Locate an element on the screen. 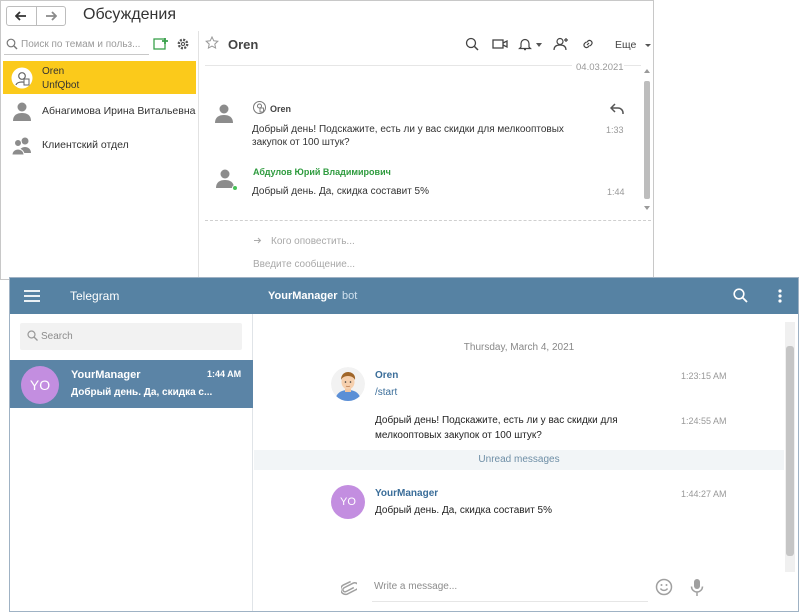 The width and height of the screenshot is (799, 613). add-chat-icon is located at coordinates (160, 44).